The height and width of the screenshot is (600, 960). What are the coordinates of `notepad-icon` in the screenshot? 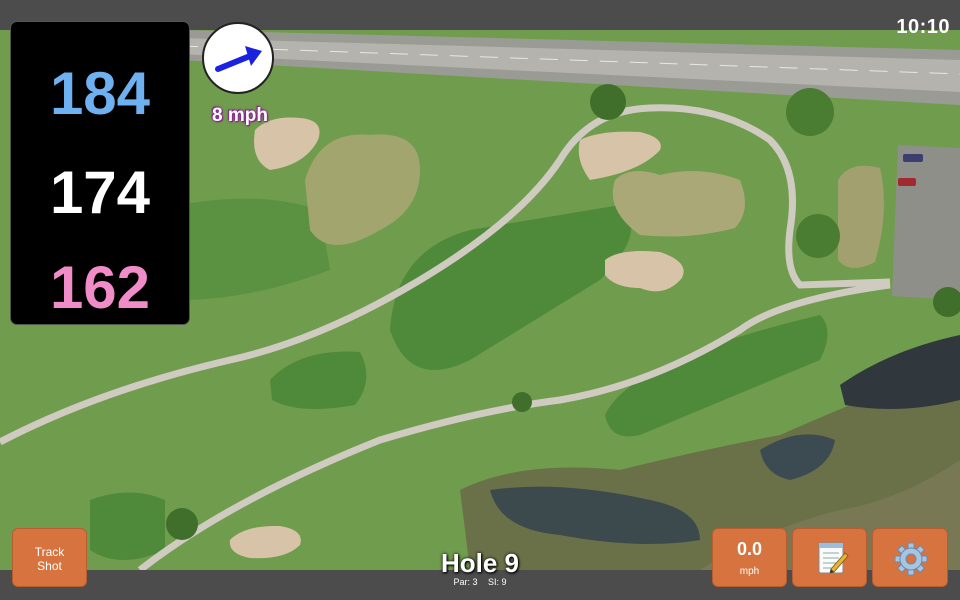 It's located at (833, 558).